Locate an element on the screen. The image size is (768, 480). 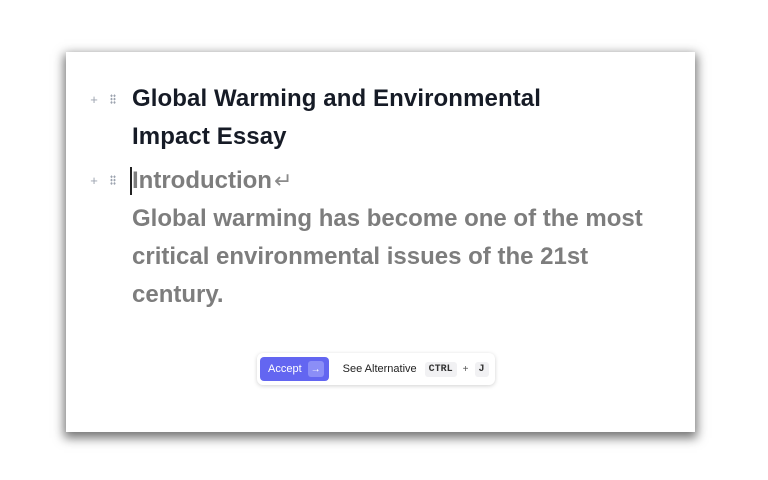
accept-button: Accept → is located at coordinates (294, 369).